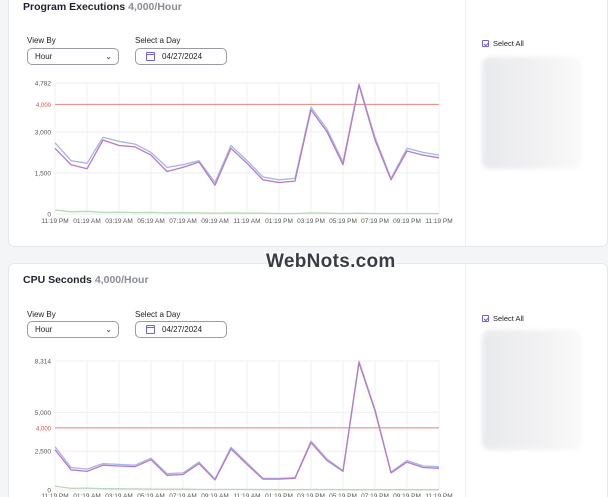 This screenshot has height=497, width=608. What do you see at coordinates (43, 362) in the screenshot?
I see `y-tick-label: 8,314` at bounding box center [43, 362].